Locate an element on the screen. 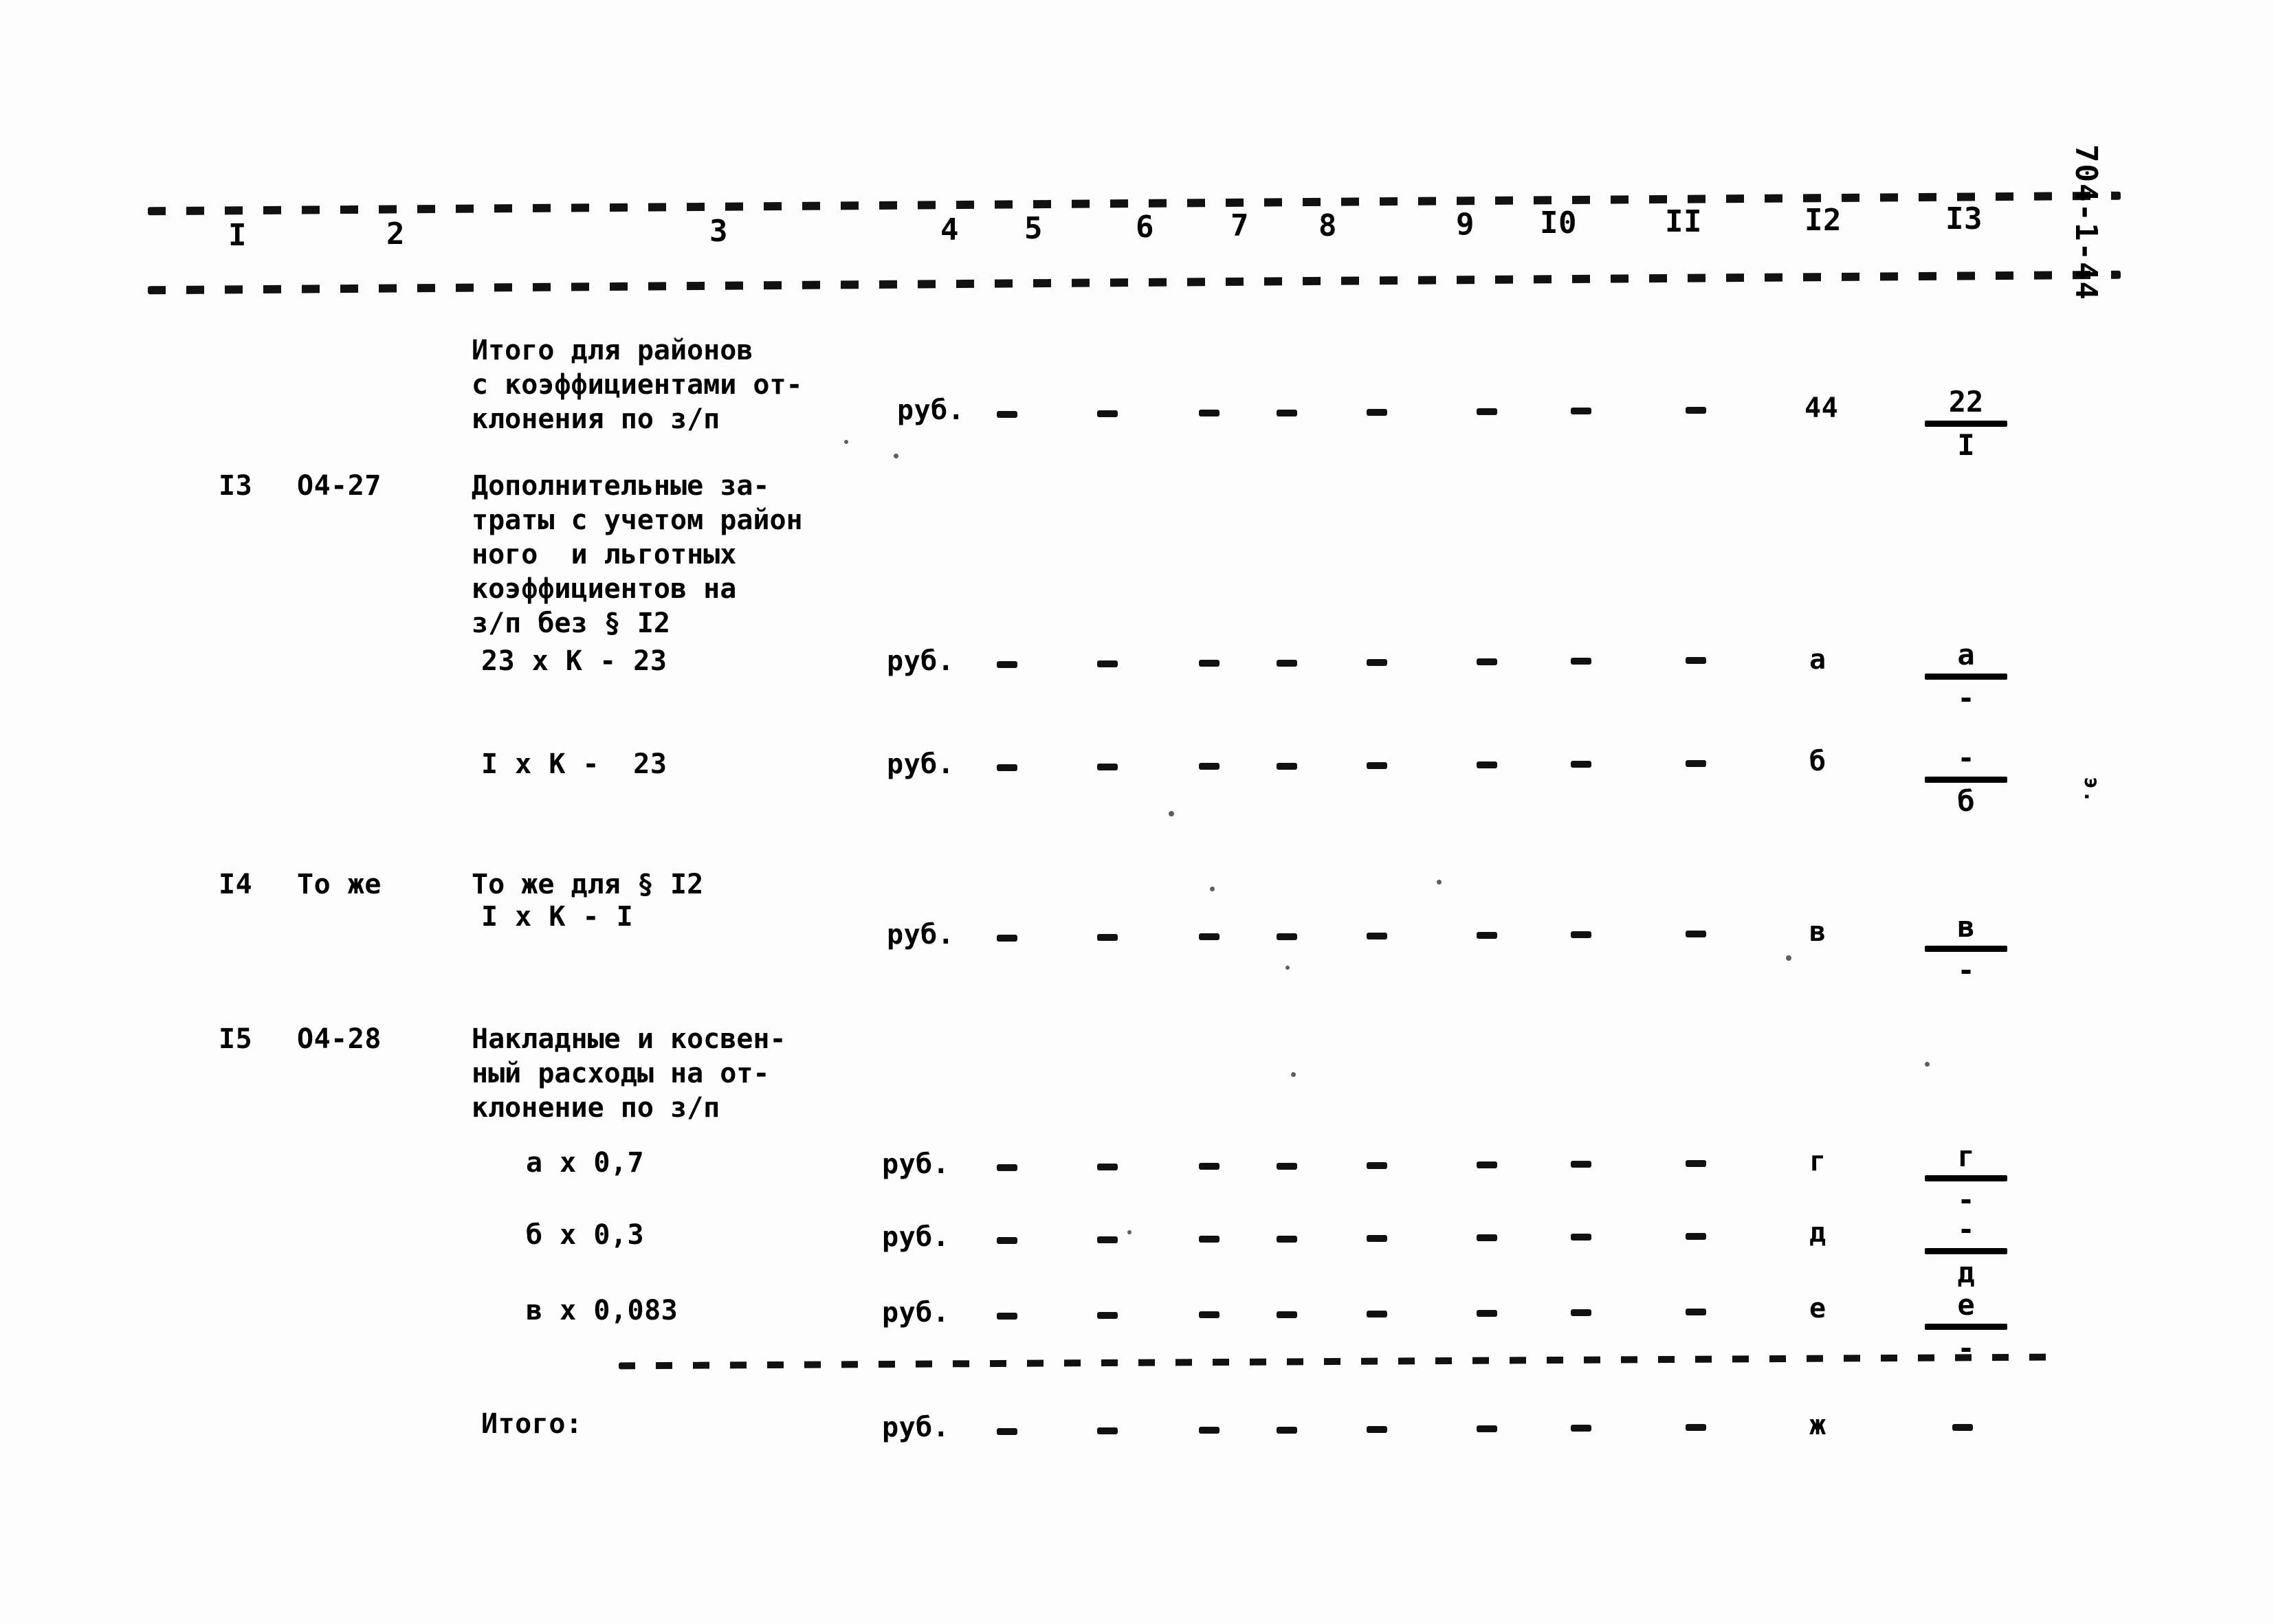 The width and height of the screenshot is (2274, 1624). row-4-col13-numerator: г is located at coordinates (1966, 1156).